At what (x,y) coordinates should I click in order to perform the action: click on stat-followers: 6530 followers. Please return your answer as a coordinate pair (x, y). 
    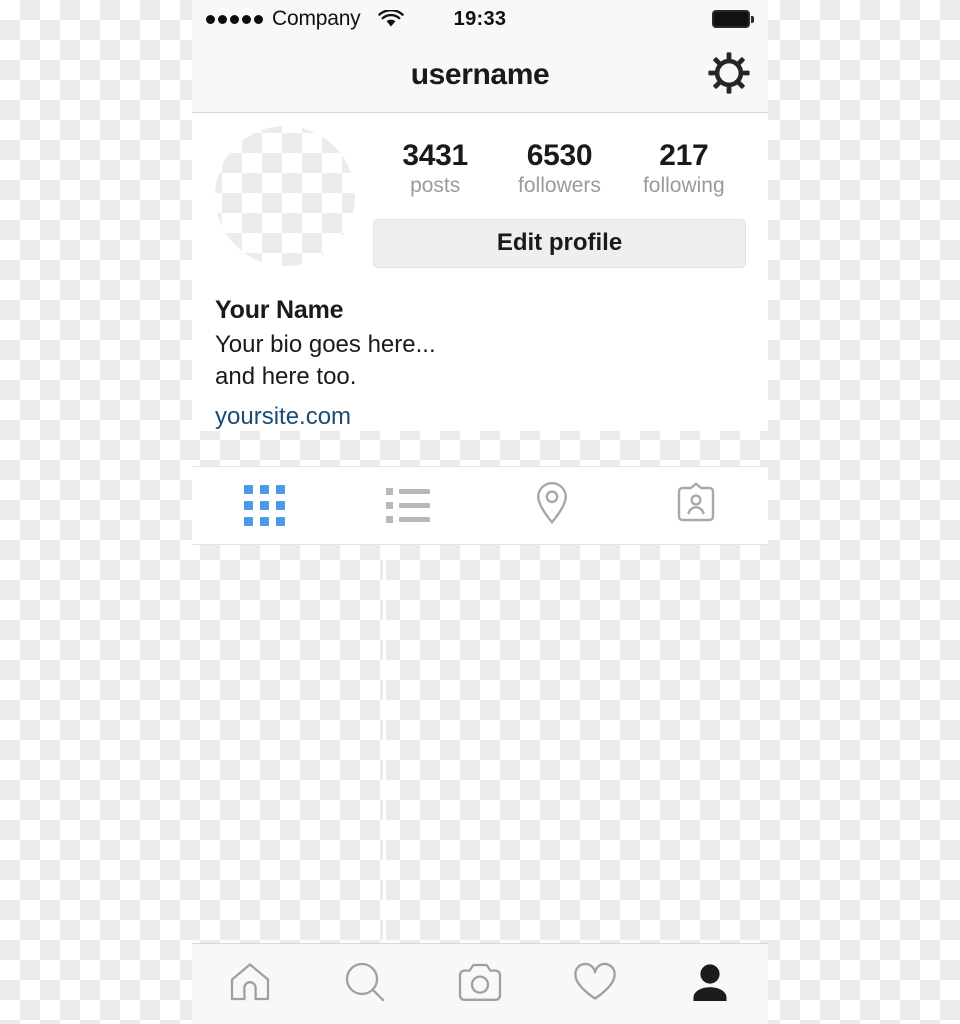
    Looking at the image, I should click on (559, 170).